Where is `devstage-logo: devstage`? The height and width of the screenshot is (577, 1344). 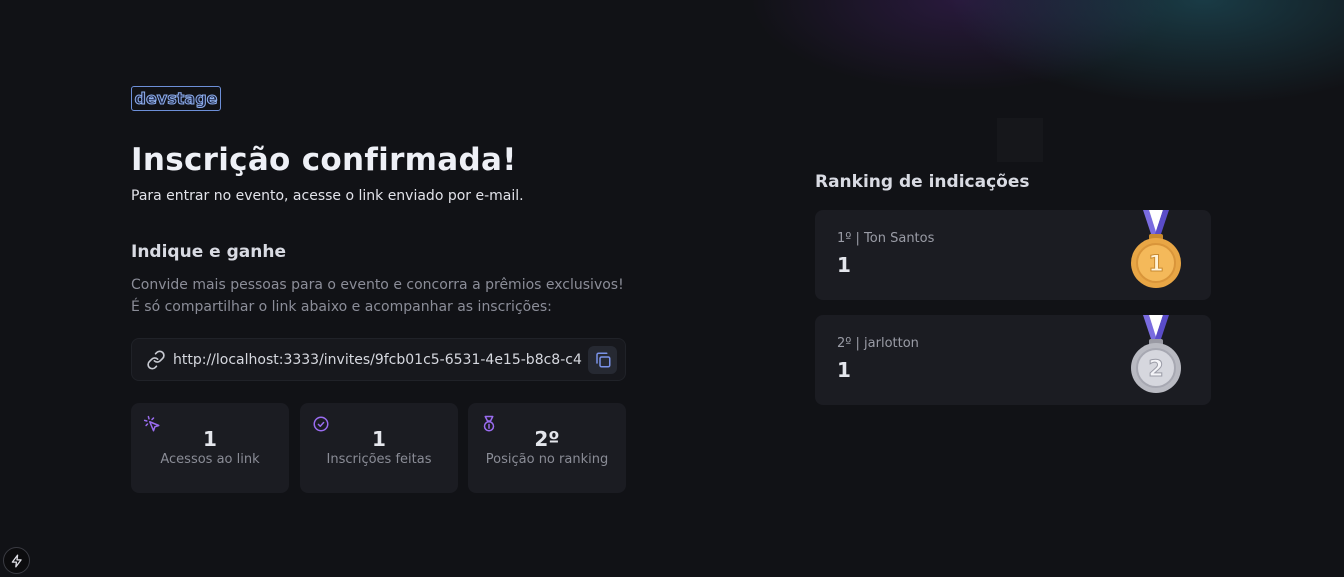 devstage-logo: devstage is located at coordinates (176, 98).